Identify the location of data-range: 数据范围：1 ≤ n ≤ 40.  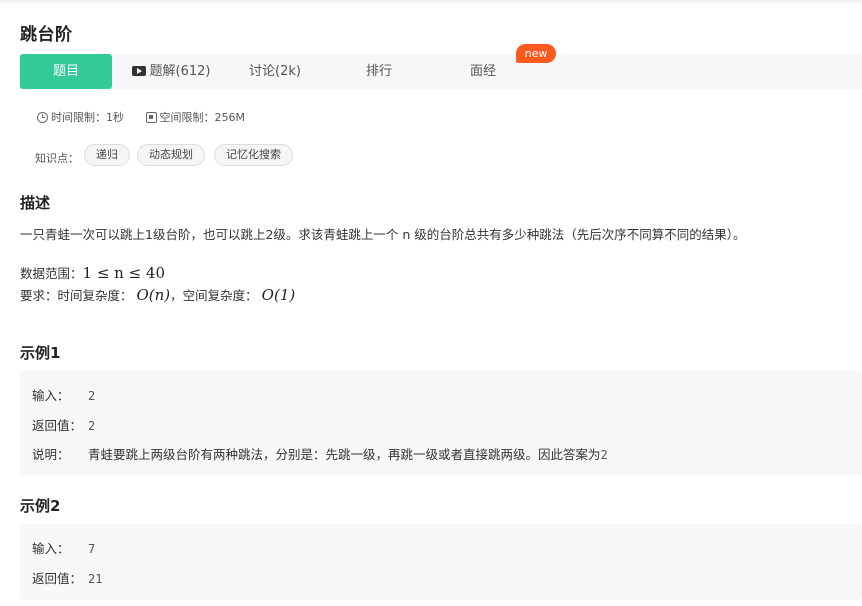
(92, 272).